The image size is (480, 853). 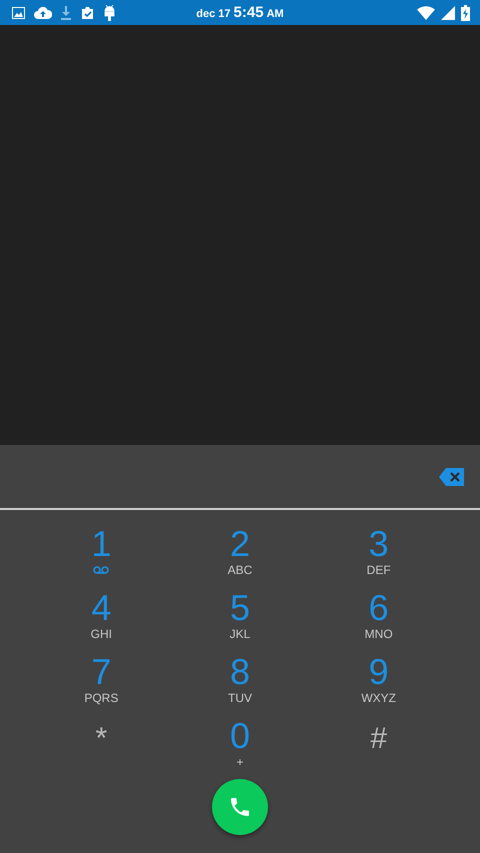 What do you see at coordinates (378, 742) in the screenshot?
I see `dial-key: #` at bounding box center [378, 742].